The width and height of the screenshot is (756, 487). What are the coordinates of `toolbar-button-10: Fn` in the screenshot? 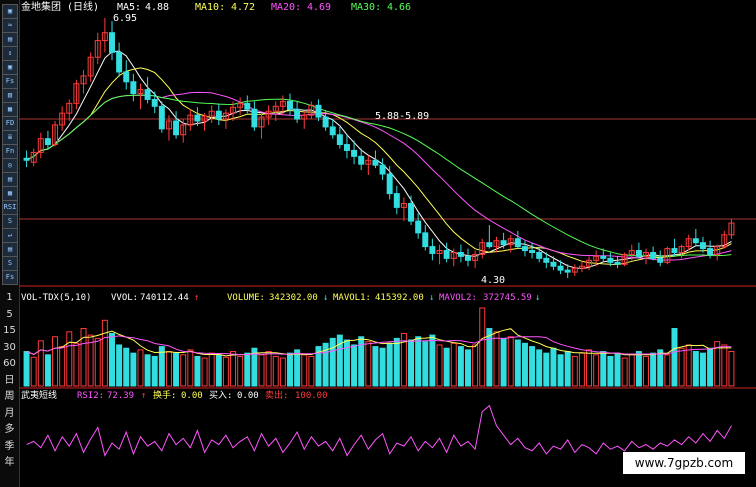 It's located at (10, 151).